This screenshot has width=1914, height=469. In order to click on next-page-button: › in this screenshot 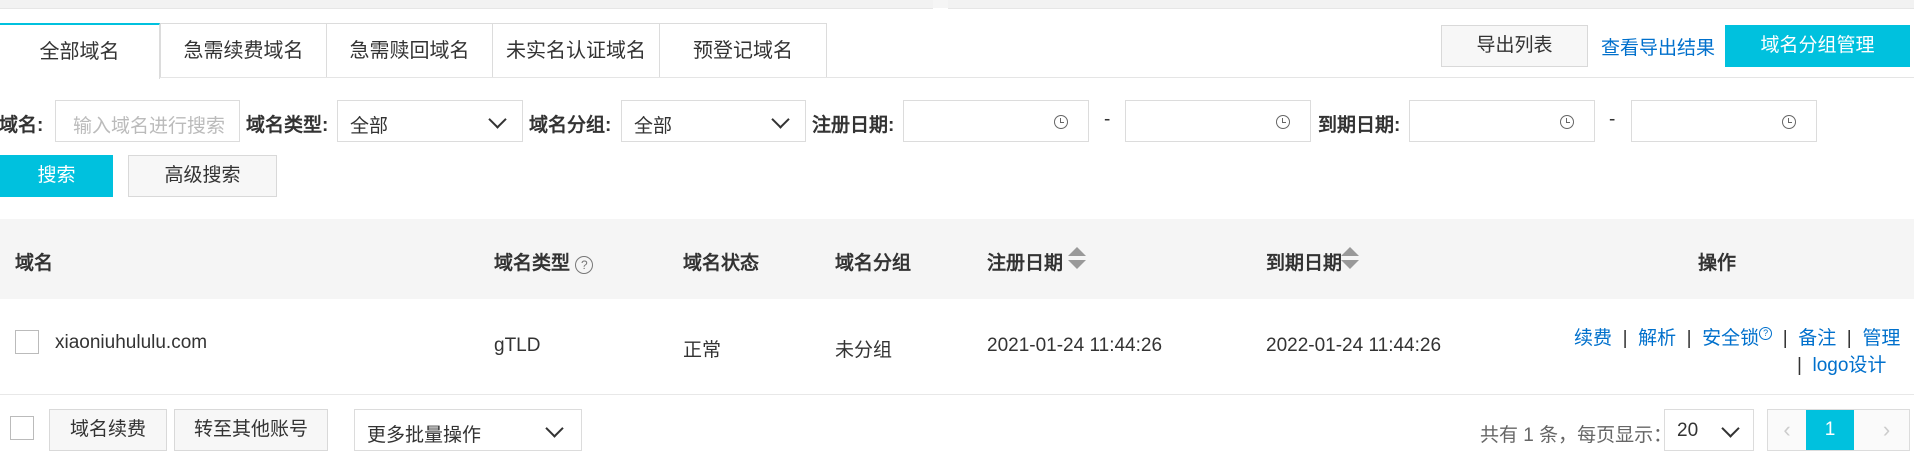, I will do `click(1886, 430)`.